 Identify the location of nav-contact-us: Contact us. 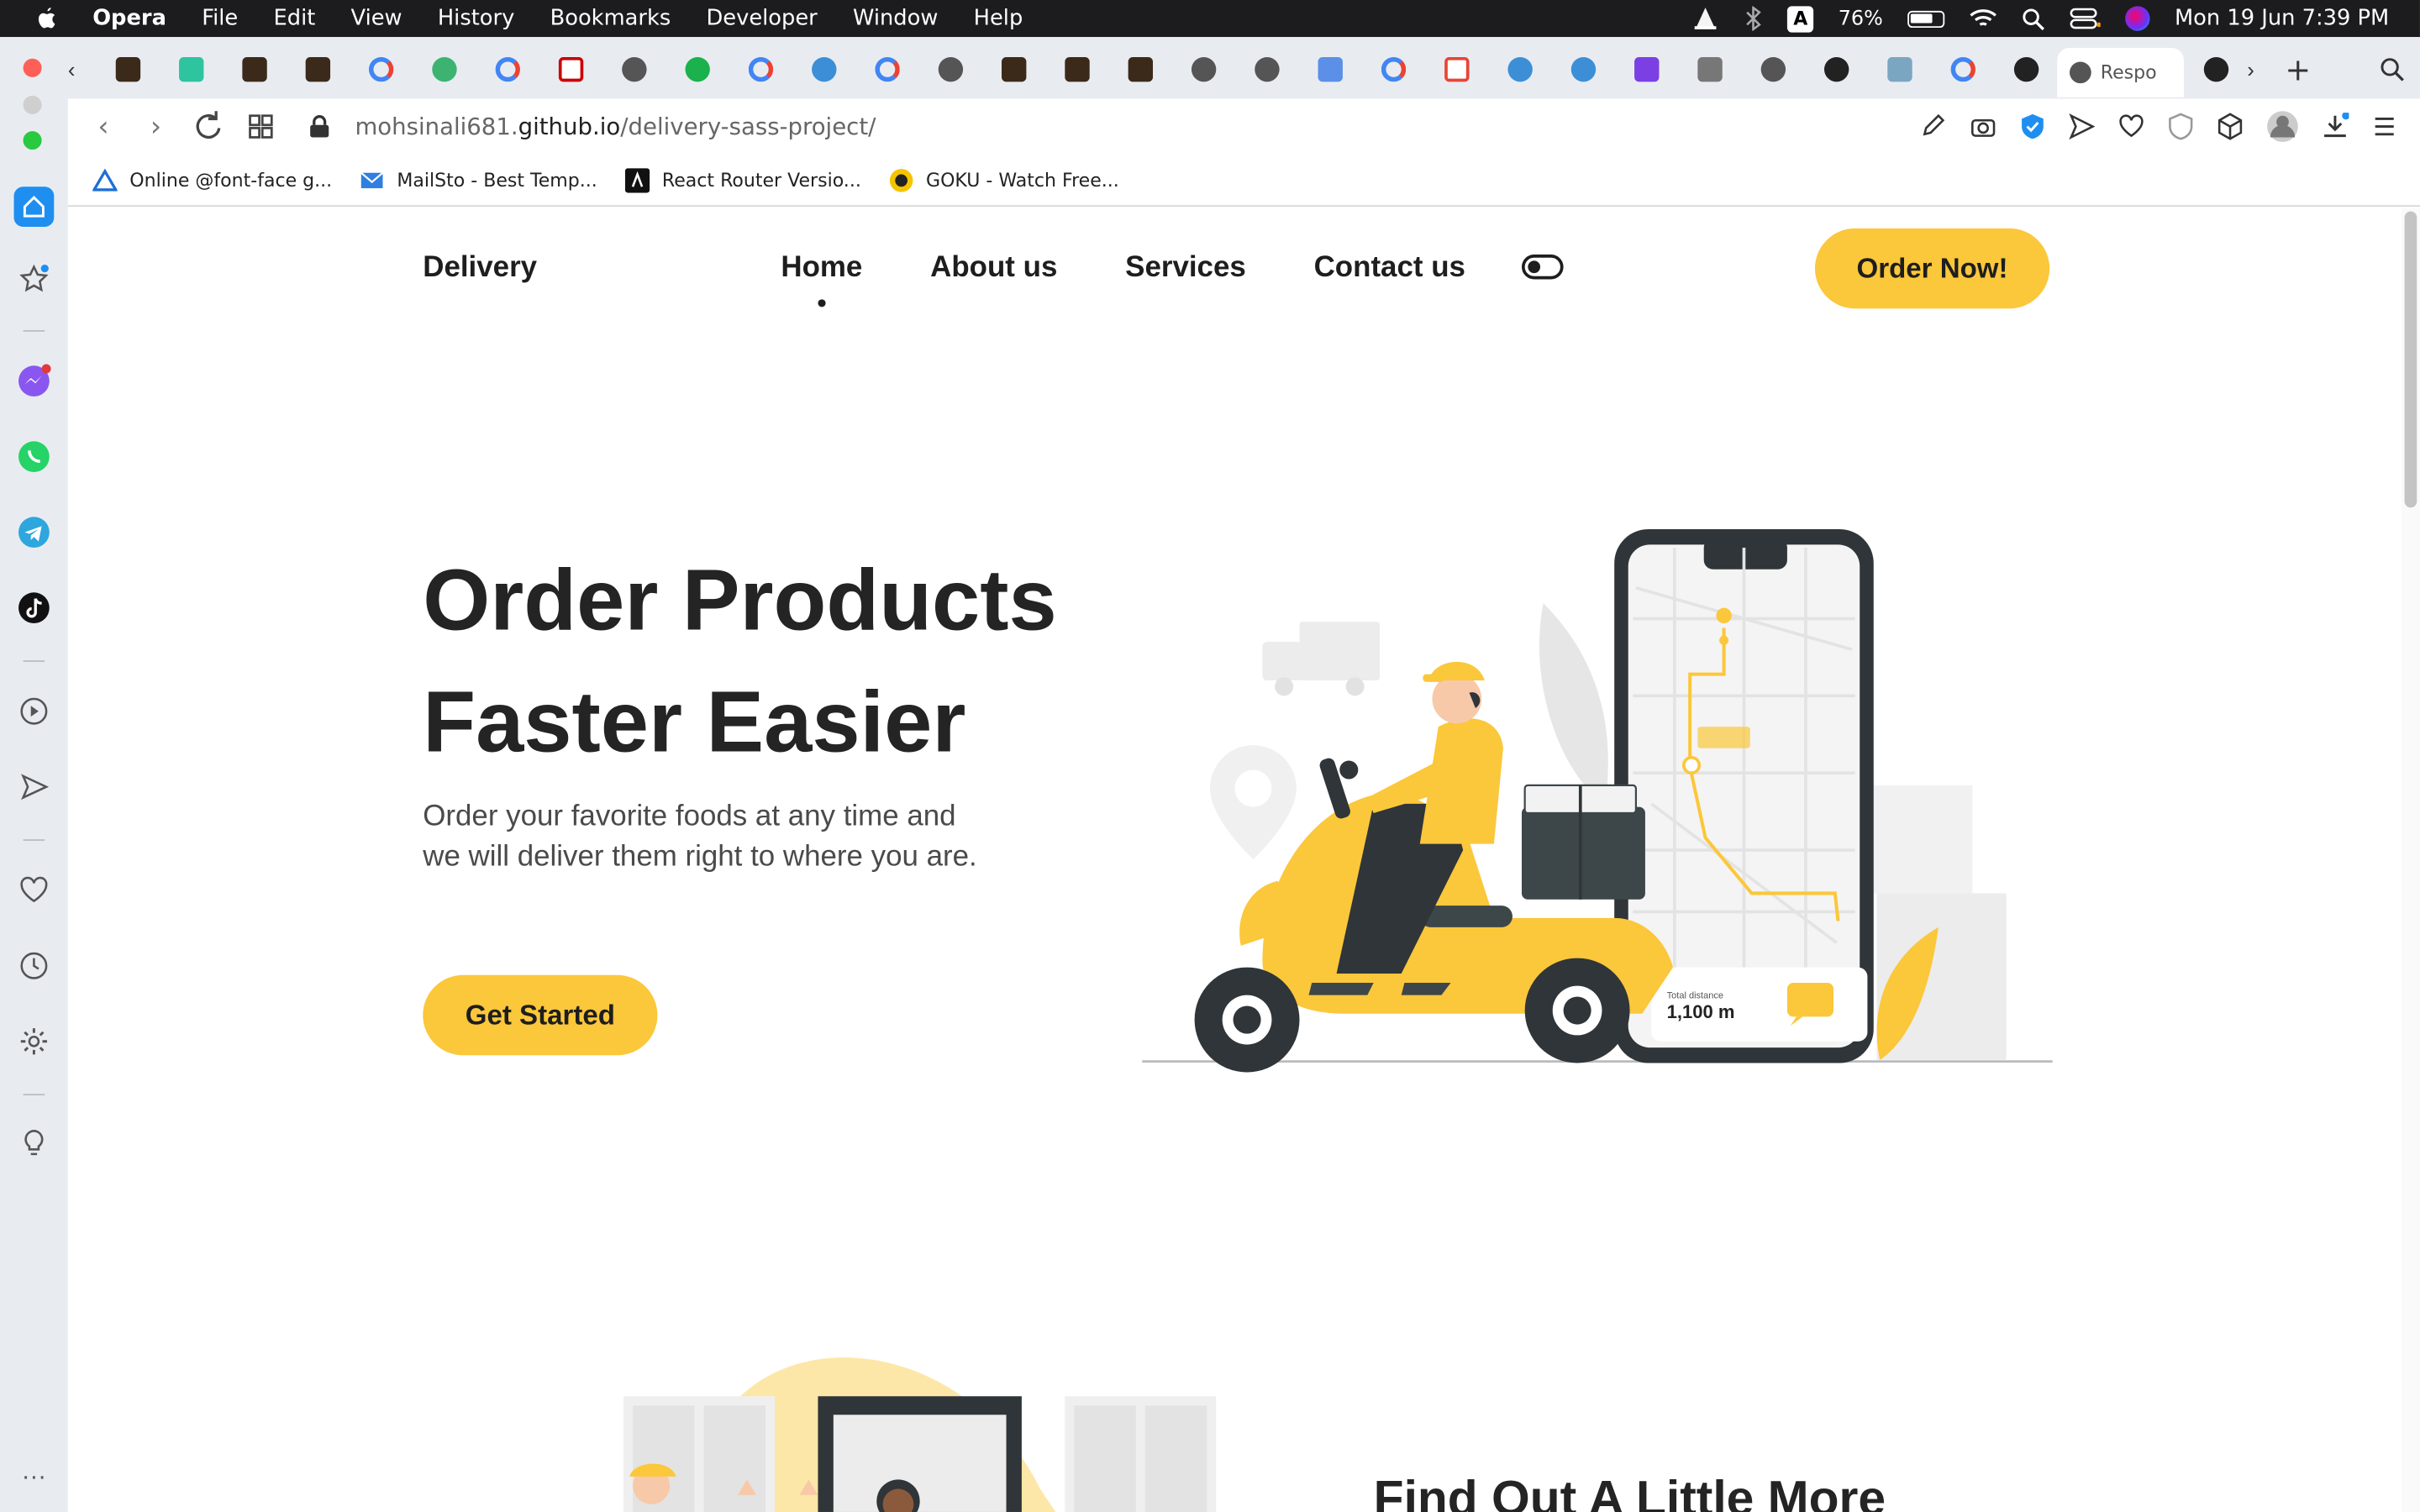
(1389, 268).